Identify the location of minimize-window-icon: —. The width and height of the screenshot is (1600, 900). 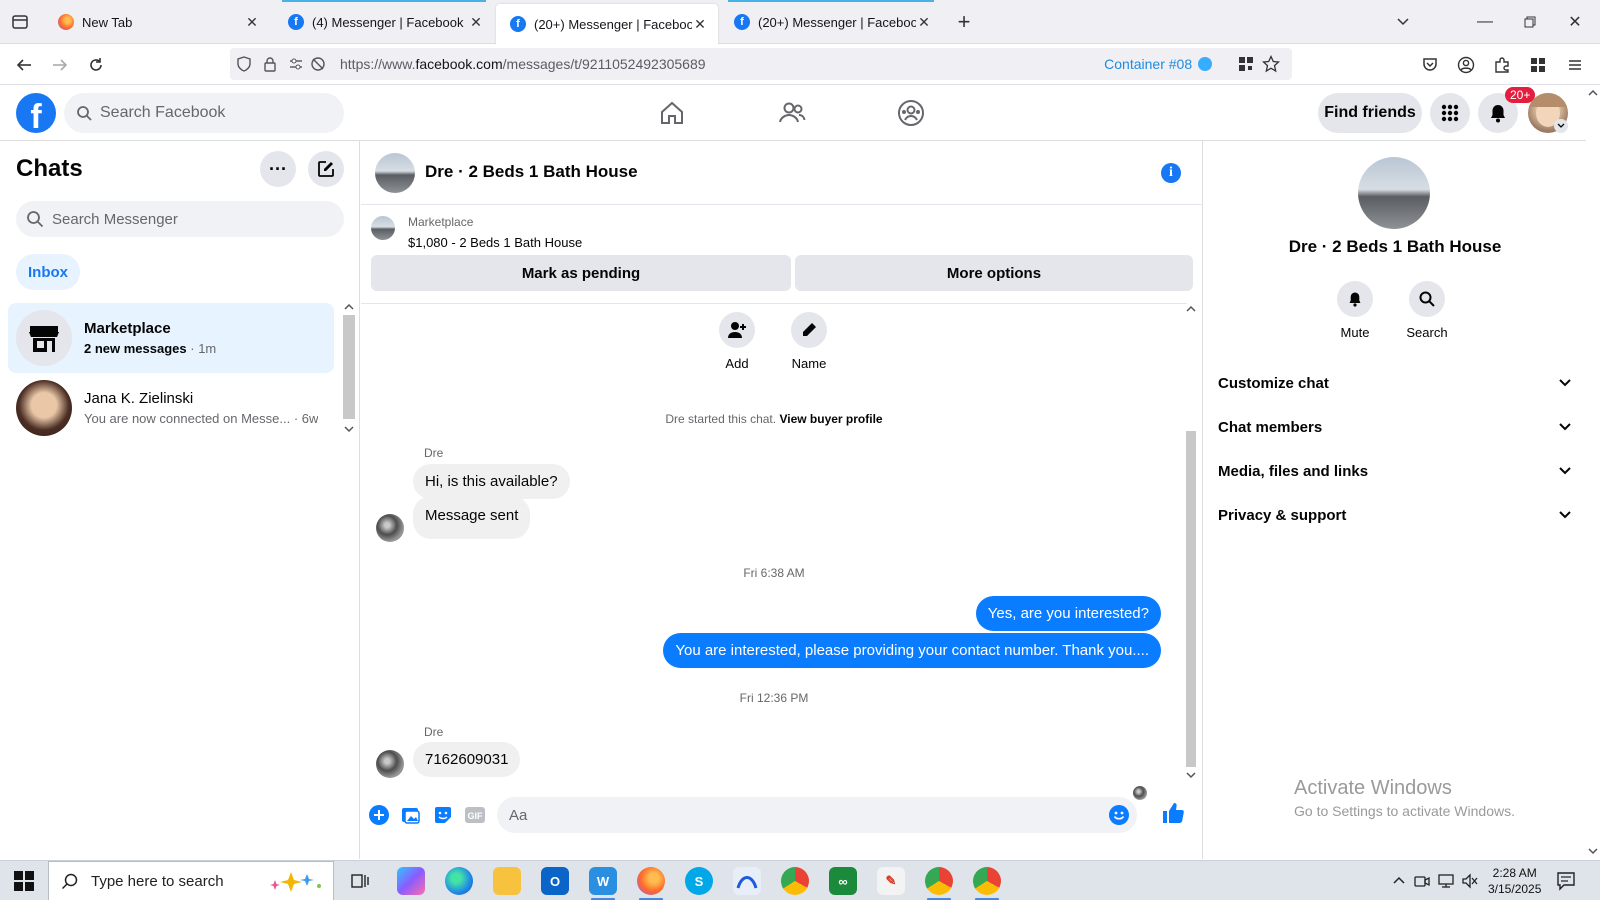
(1485, 22).